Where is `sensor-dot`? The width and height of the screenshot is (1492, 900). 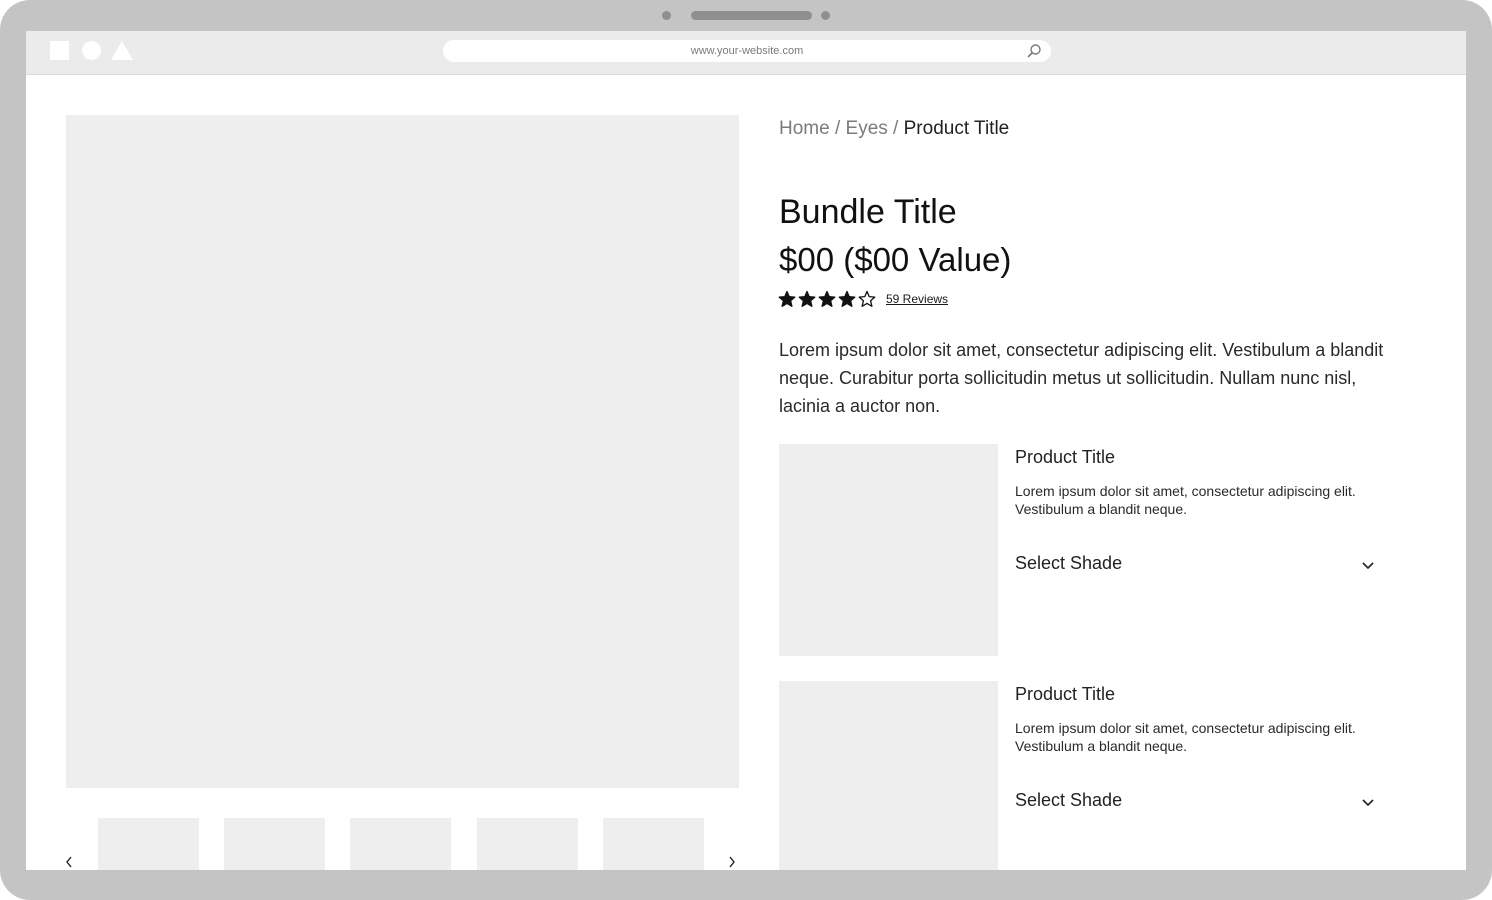 sensor-dot is located at coordinates (825, 15).